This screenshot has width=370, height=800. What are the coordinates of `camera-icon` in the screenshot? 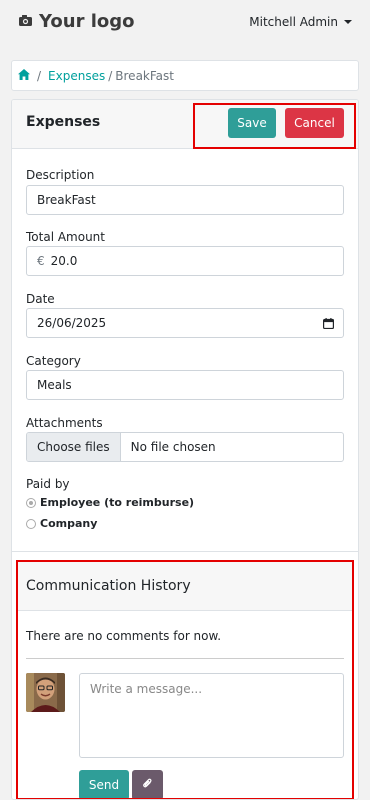 It's located at (25, 21).